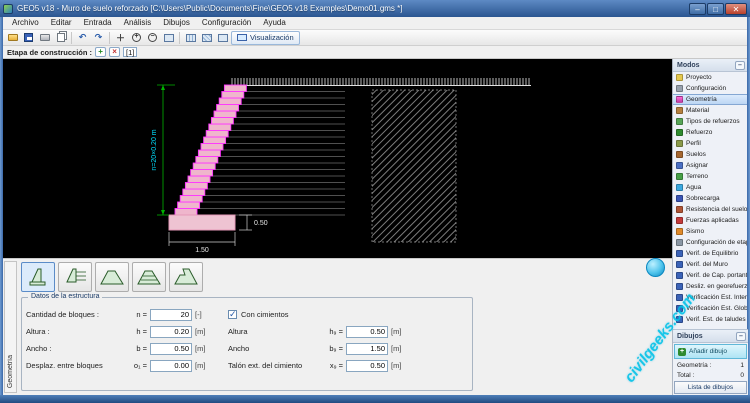  What do you see at coordinates (44, 38) in the screenshot?
I see `print-button` at bounding box center [44, 38].